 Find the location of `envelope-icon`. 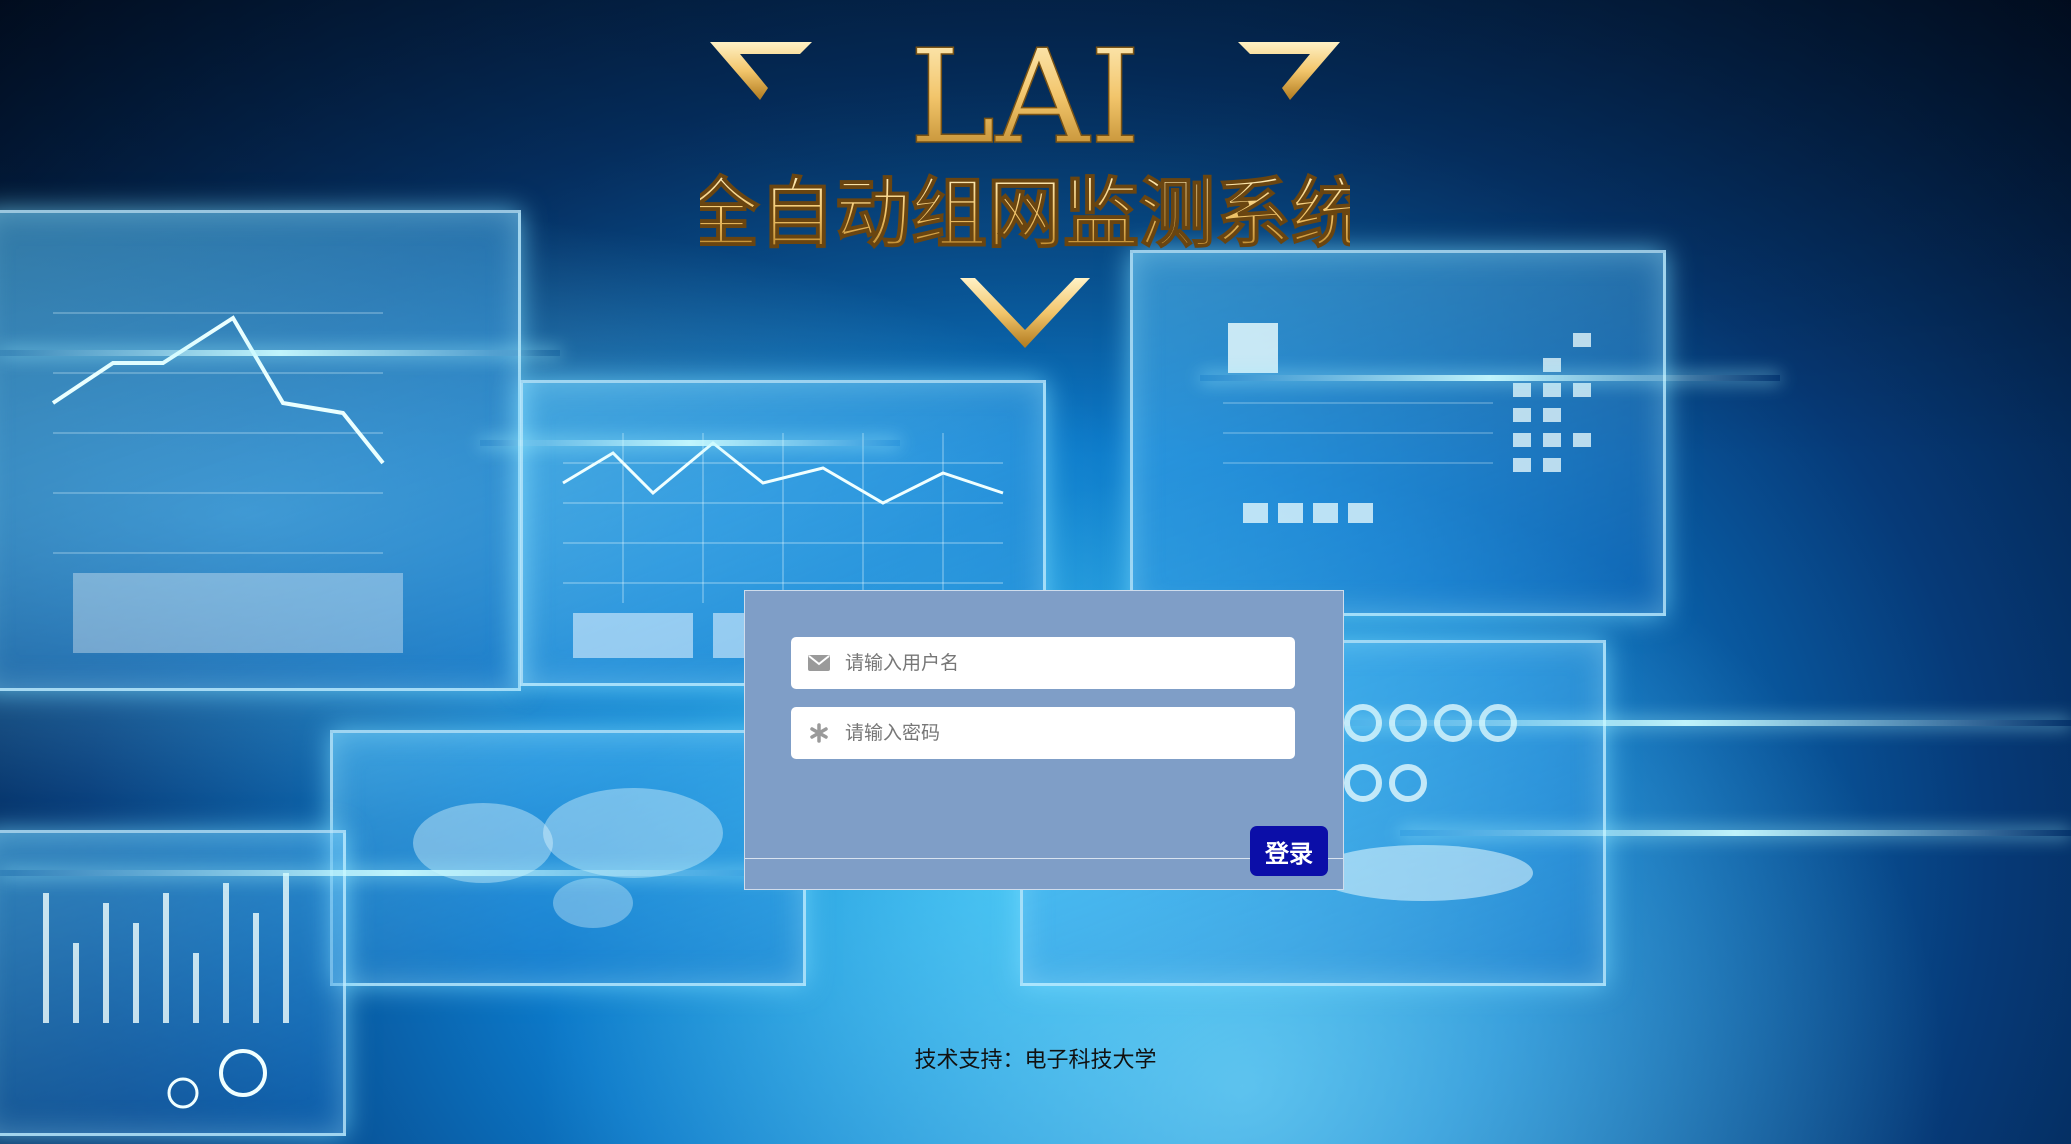

envelope-icon is located at coordinates (819, 663).